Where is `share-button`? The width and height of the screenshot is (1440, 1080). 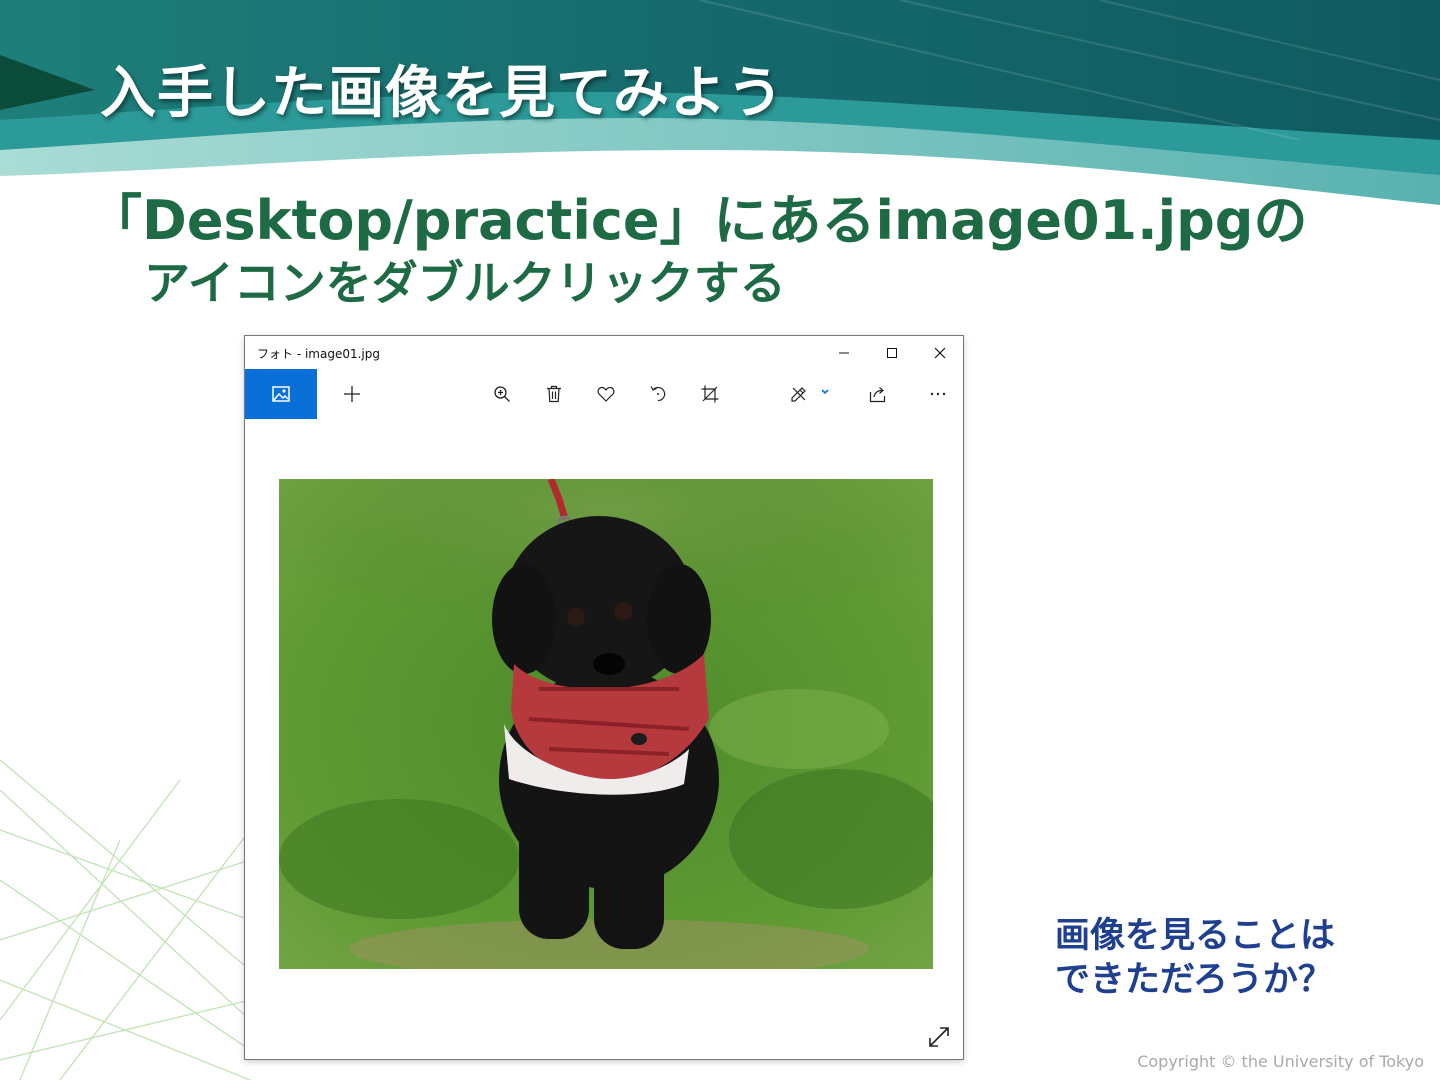
share-button is located at coordinates (878, 394).